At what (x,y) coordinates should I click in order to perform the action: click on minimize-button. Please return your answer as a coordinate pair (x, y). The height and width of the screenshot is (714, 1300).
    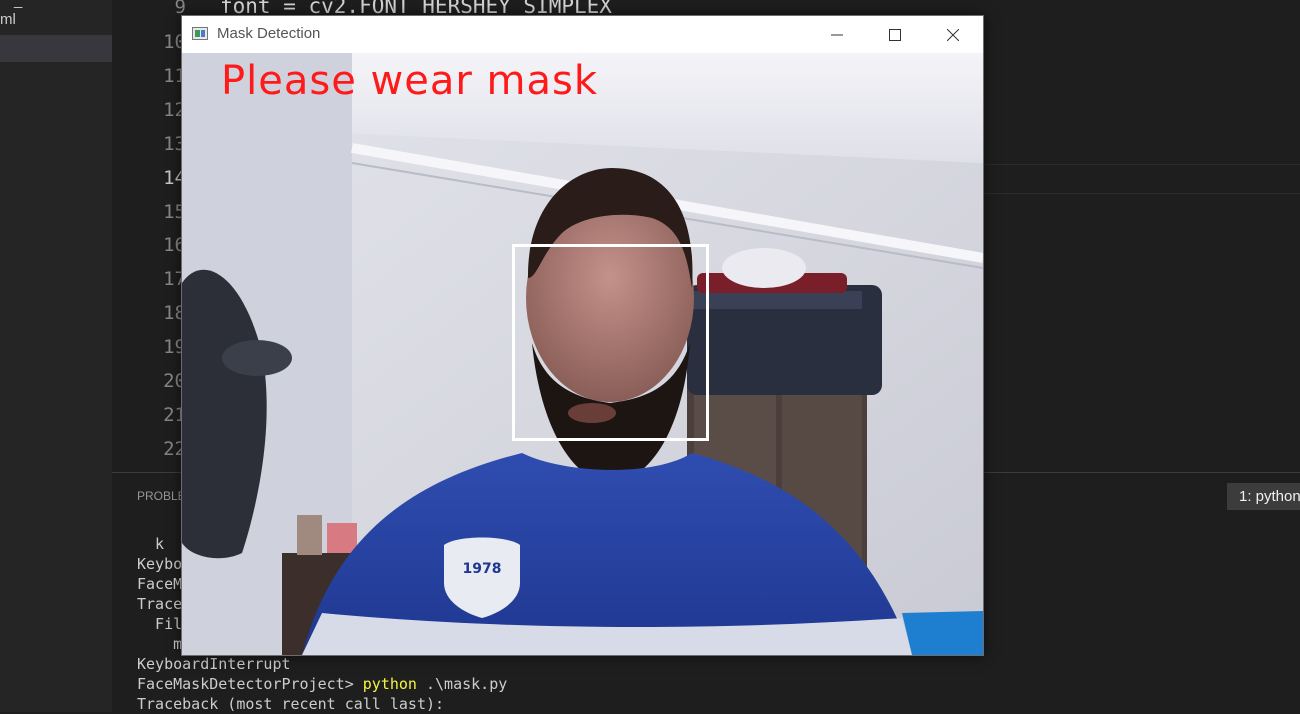
    Looking at the image, I should click on (837, 34).